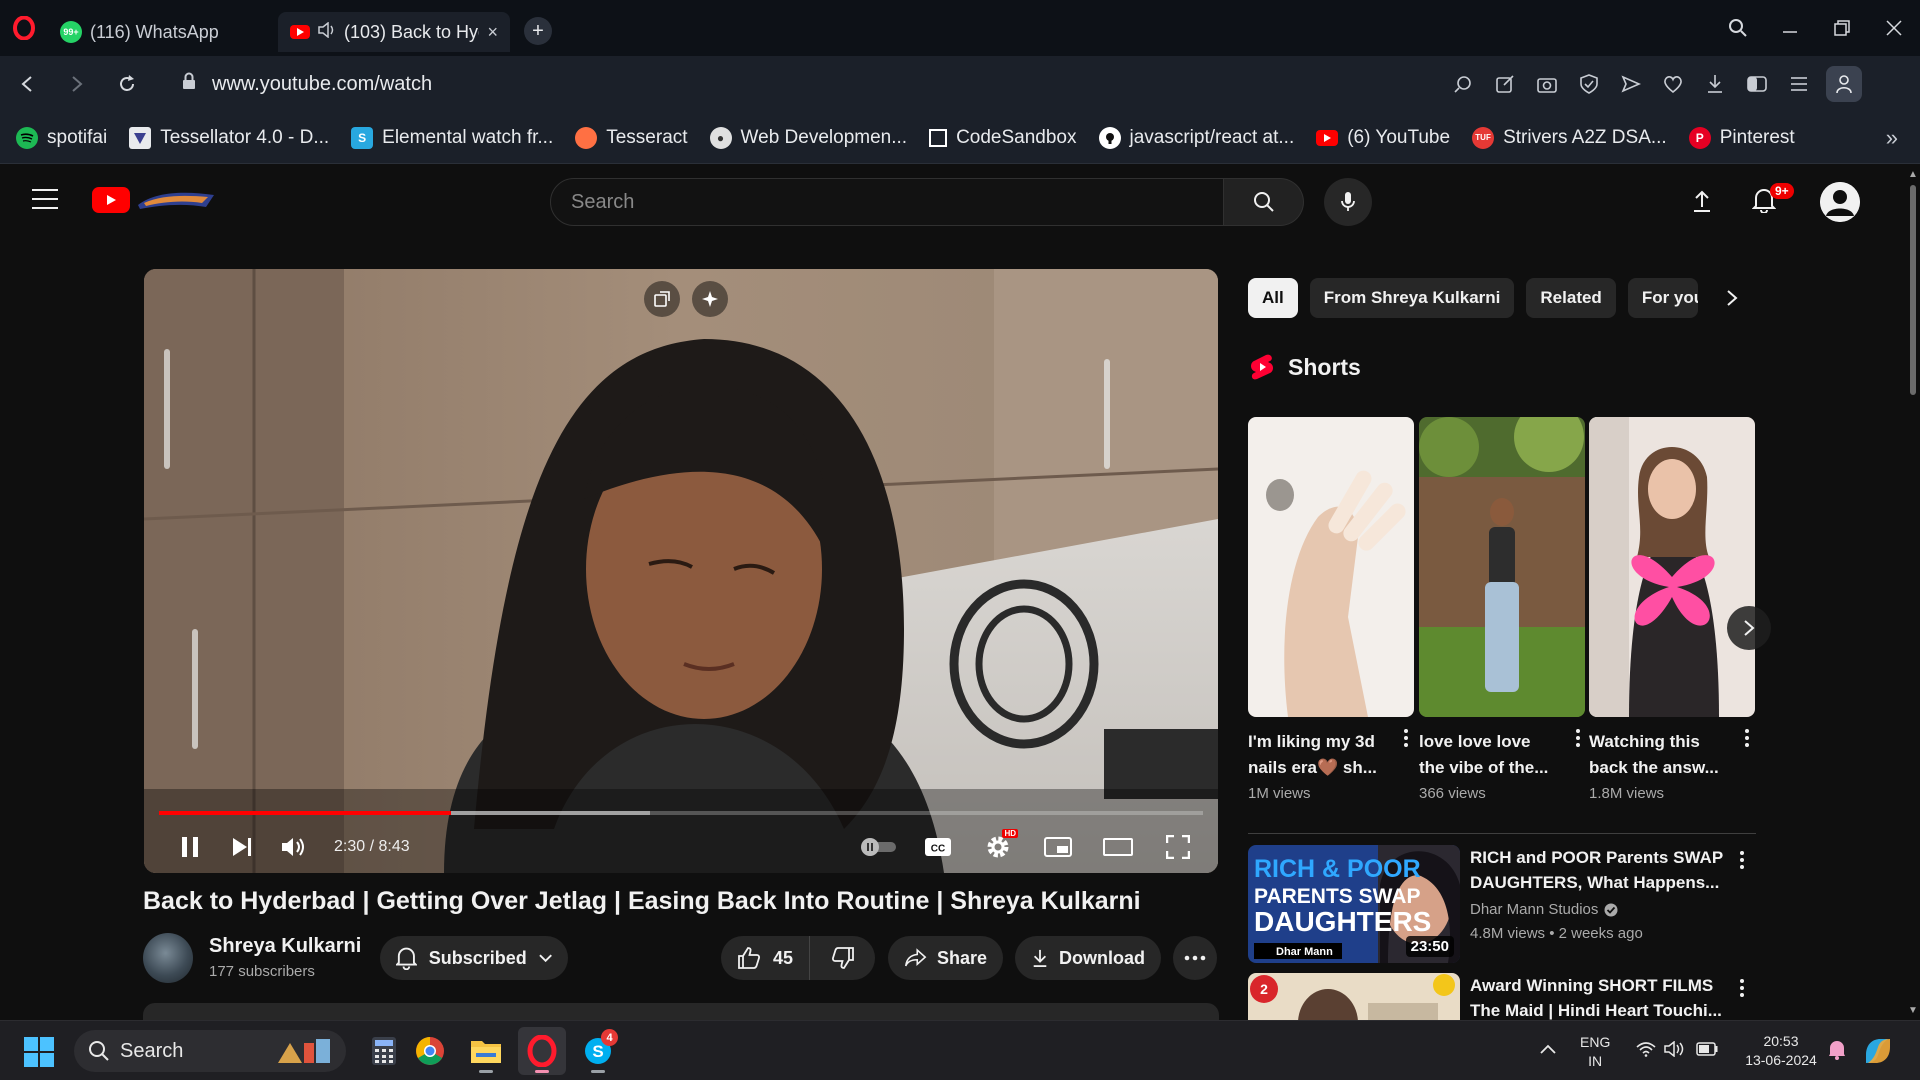  Describe the element at coordinates (190, 847) in the screenshot. I see `pause-button` at that location.